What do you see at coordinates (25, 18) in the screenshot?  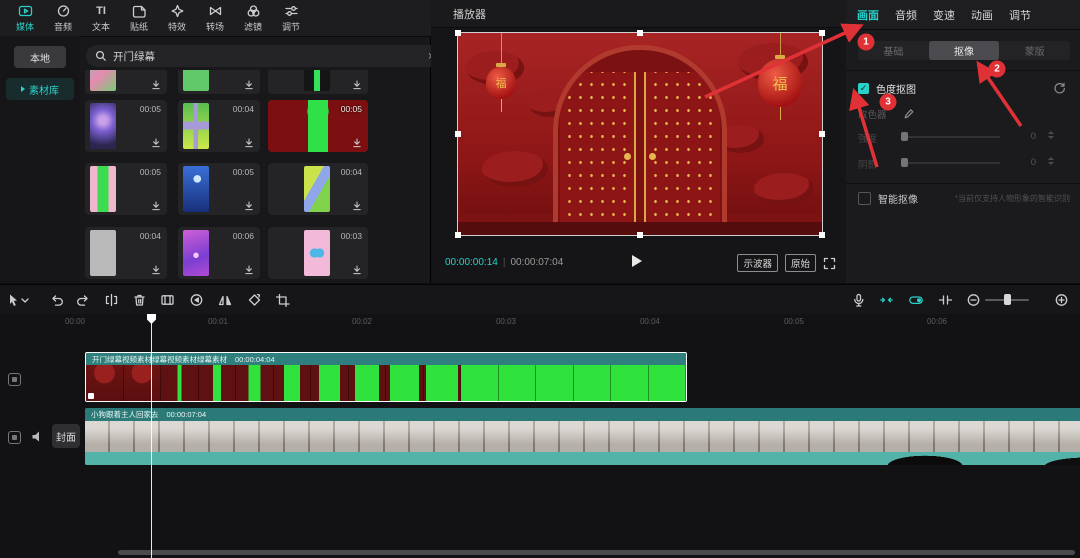 I see `toolbar-item-media: 媒体` at bounding box center [25, 18].